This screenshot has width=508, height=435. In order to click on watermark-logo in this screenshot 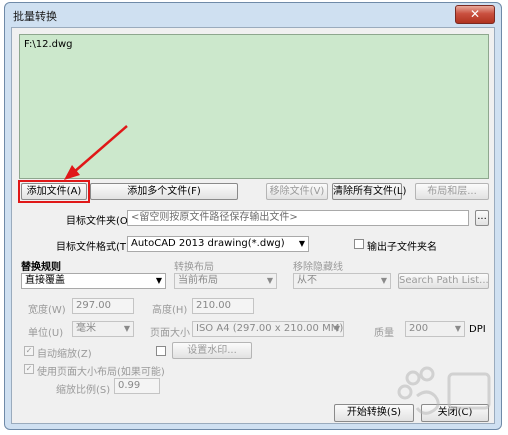, I will do `click(444, 390)`.